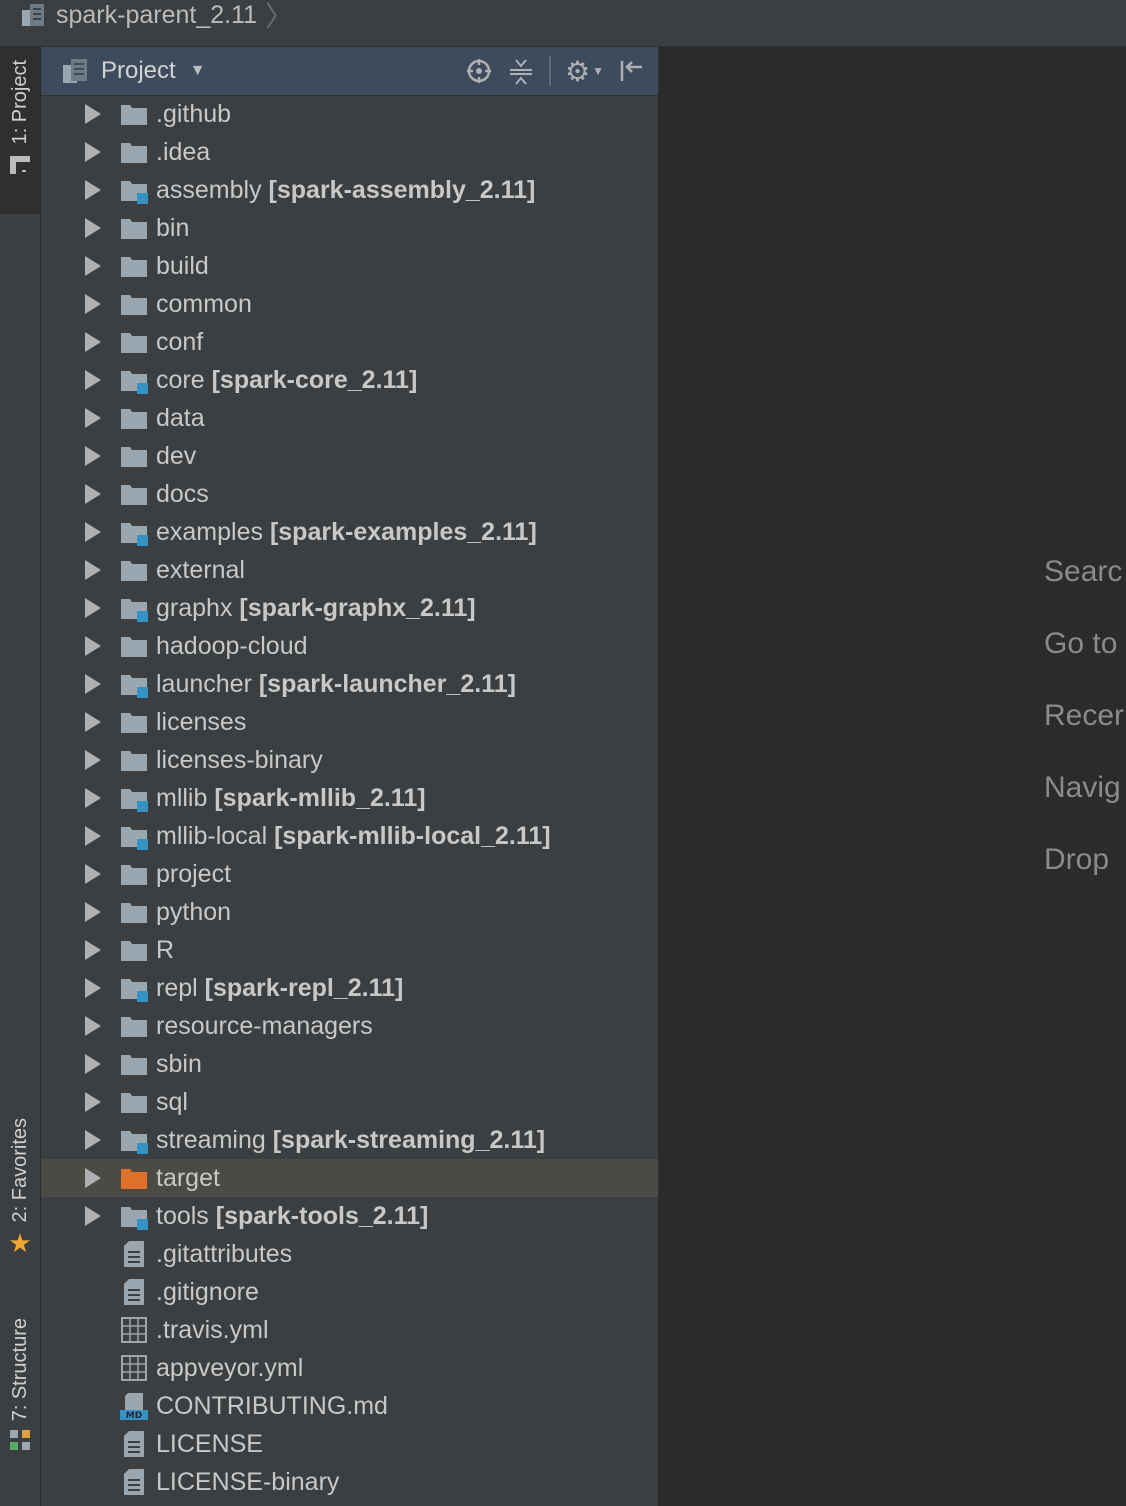  What do you see at coordinates (314, 380) in the screenshot?
I see `tree-item-module: [spark-core_2.11]` at bounding box center [314, 380].